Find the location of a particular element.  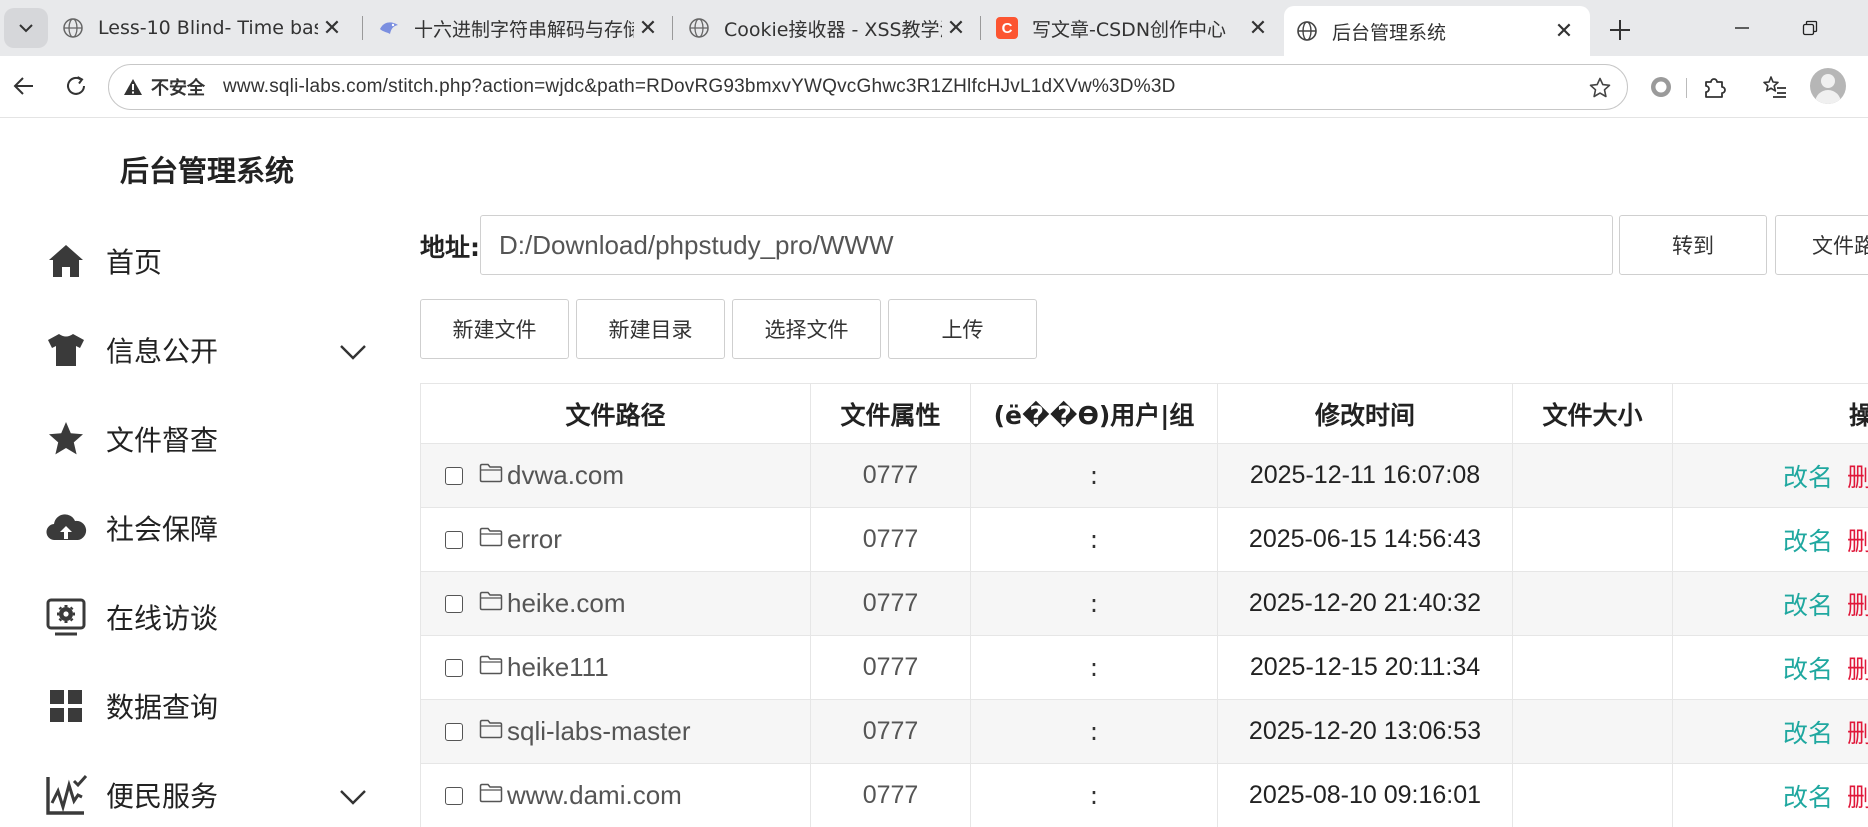

table-row: error 0777:2025-06-15 14:56:43 改名删 is located at coordinates (1144, 539).